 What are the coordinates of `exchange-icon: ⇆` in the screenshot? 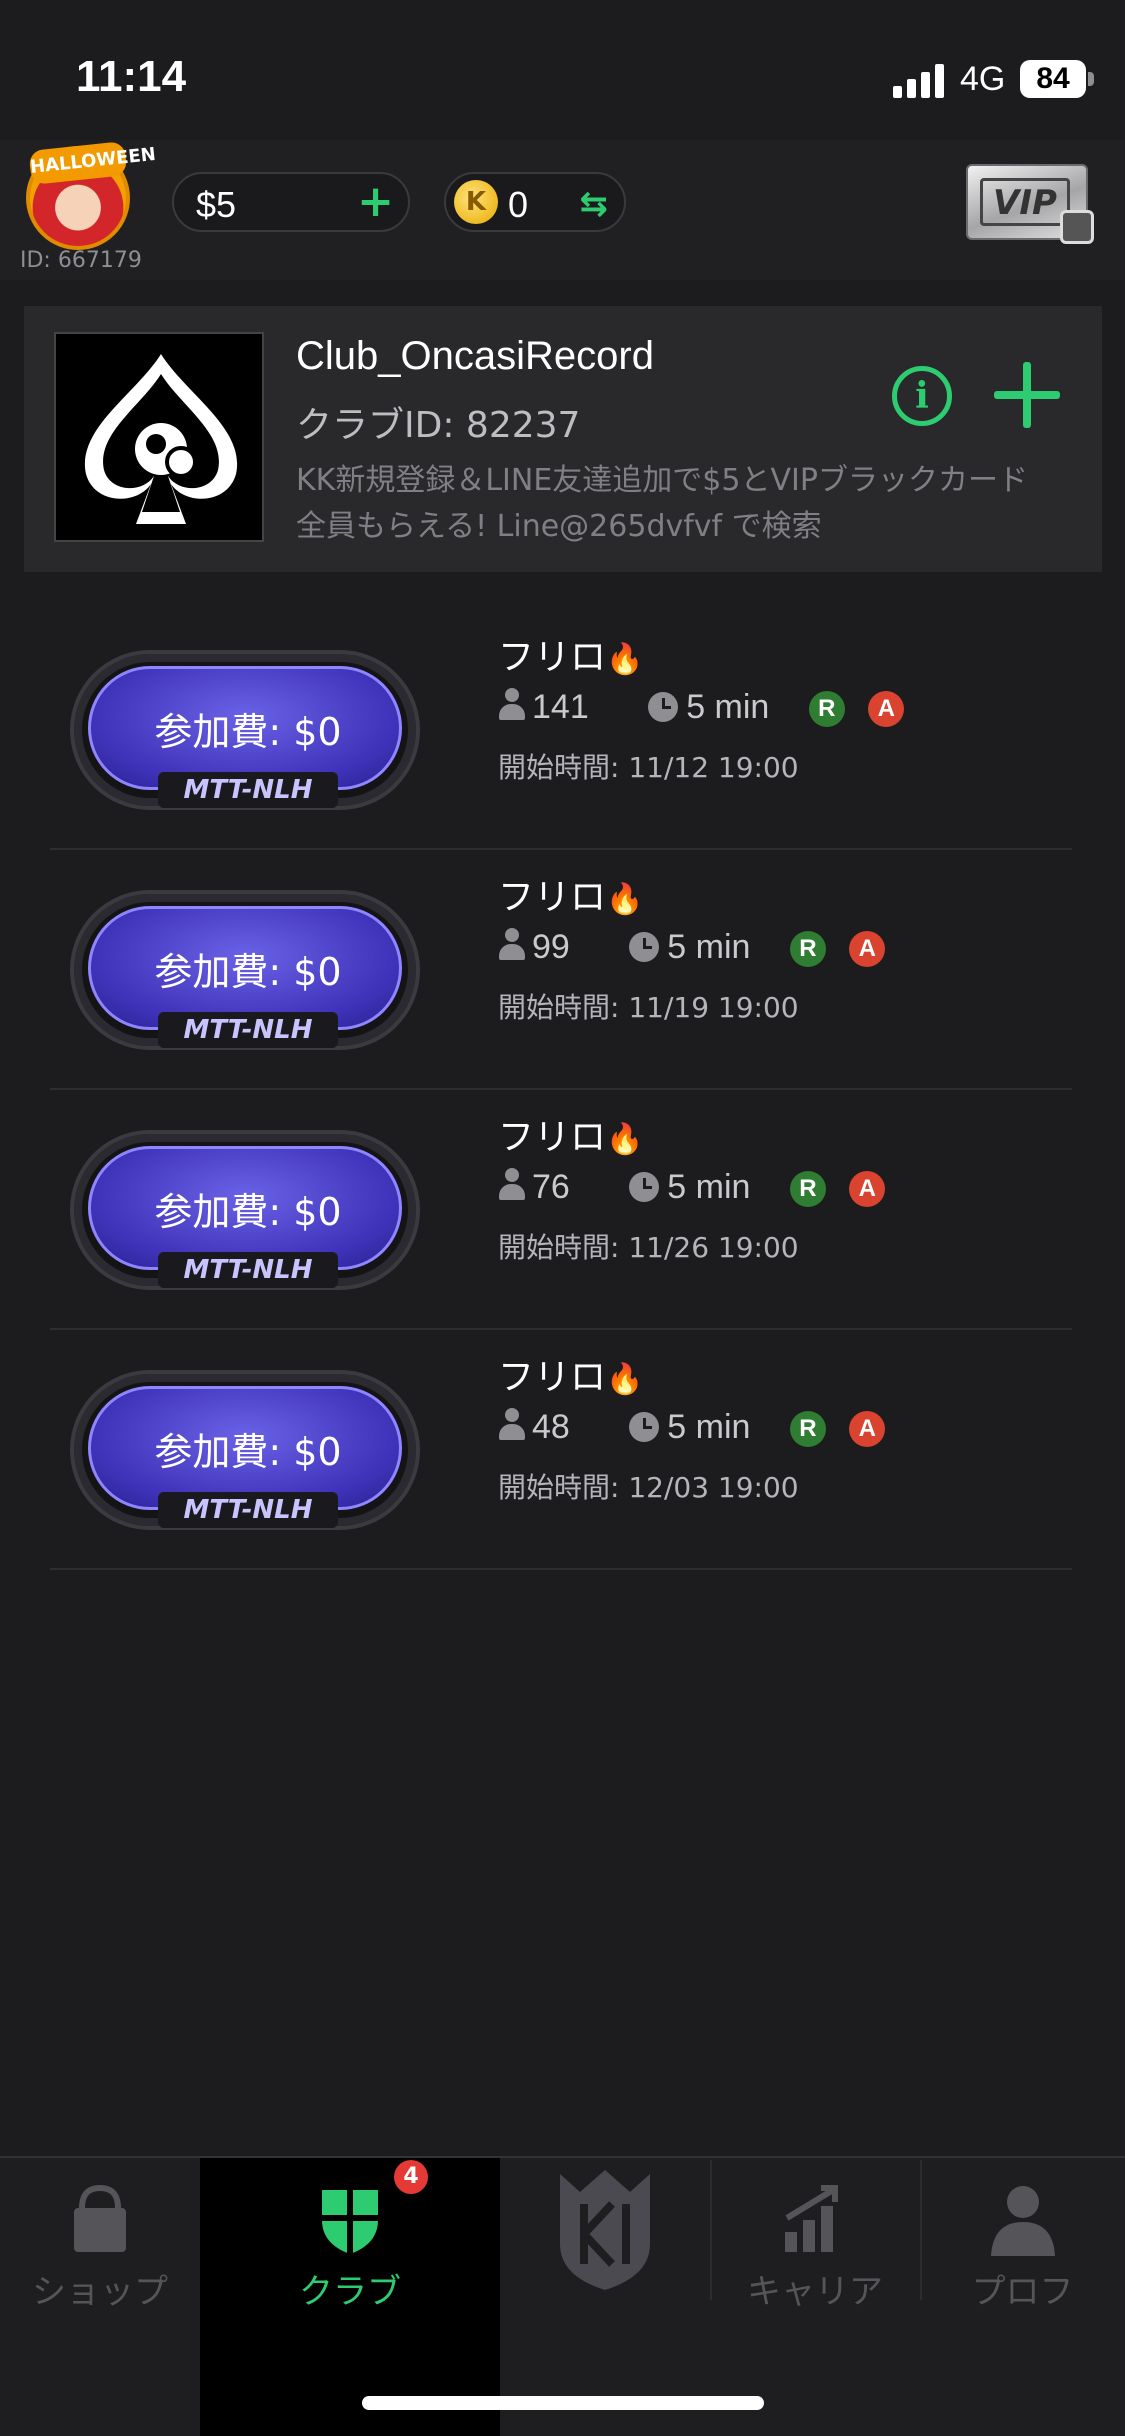 It's located at (594, 204).